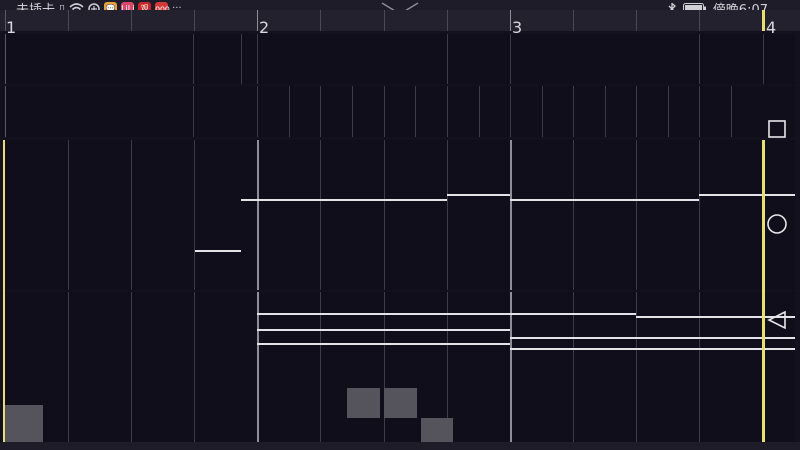 This screenshot has height=450, width=800. What do you see at coordinates (400, 23) in the screenshot?
I see `timeline-ruler: 1 2 3 4` at bounding box center [400, 23].